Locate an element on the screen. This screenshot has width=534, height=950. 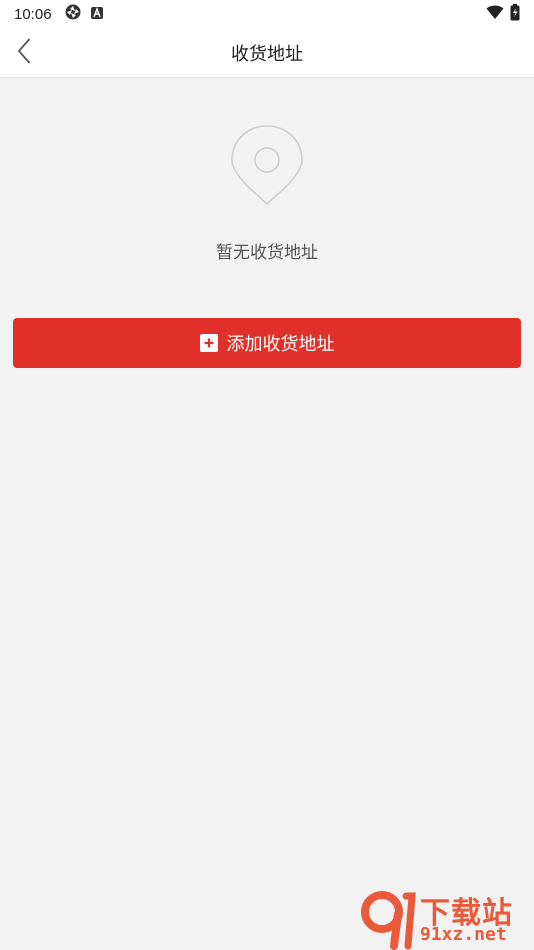
wifi-icon is located at coordinates (495, 14).